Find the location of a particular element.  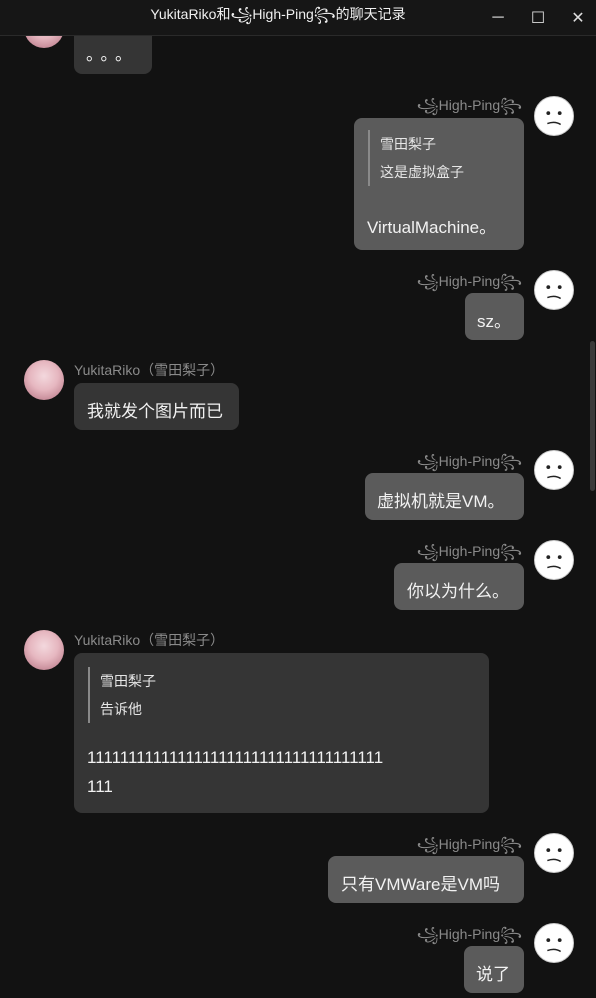

window-title: YukitaRiko和꧁High-Ping꧂的聊天记录 is located at coordinates (278, 14).